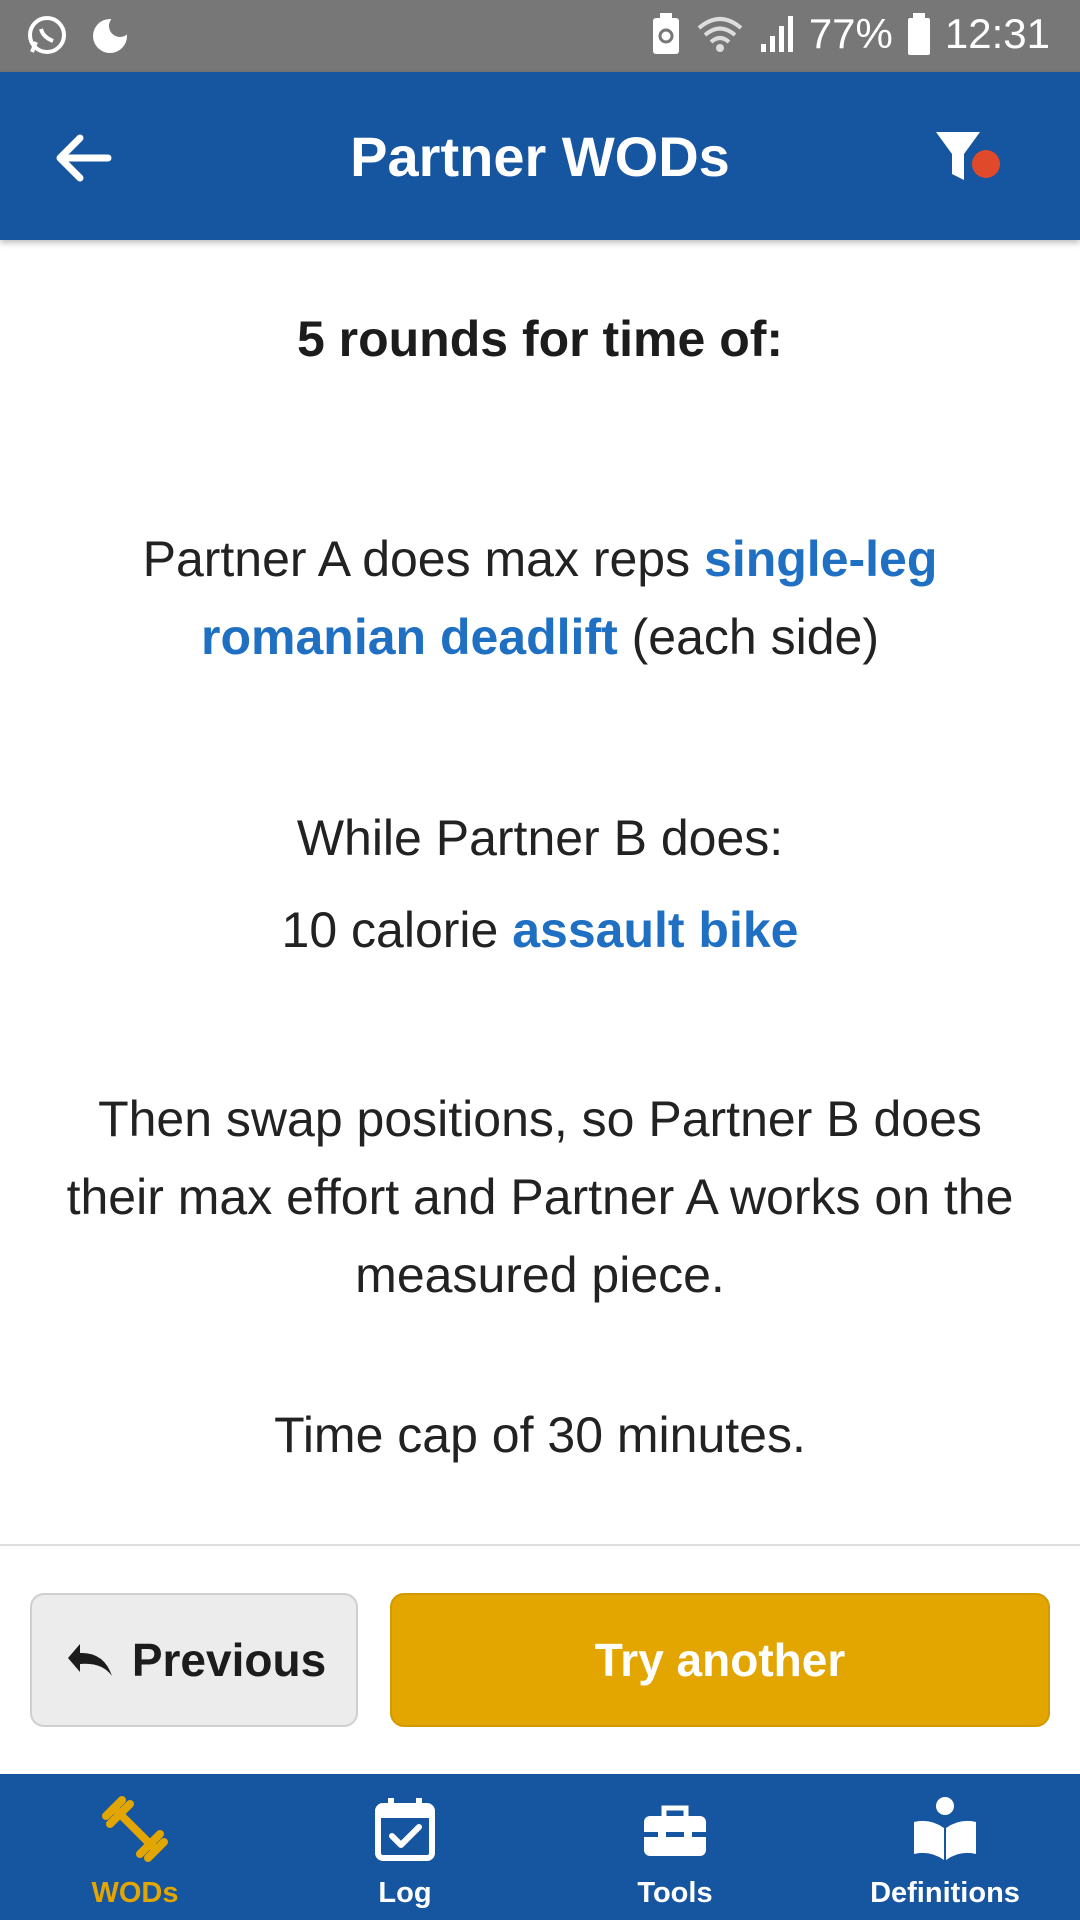  I want to click on page-title: Partner WODs, so click(540, 156).